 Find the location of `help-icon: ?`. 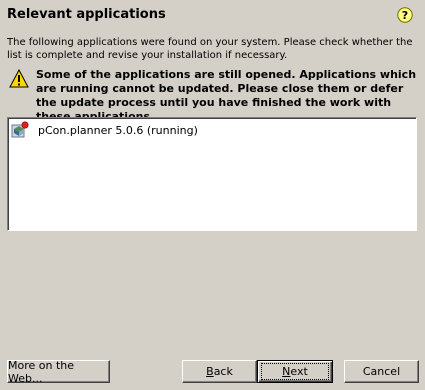

help-icon: ? is located at coordinates (405, 15).